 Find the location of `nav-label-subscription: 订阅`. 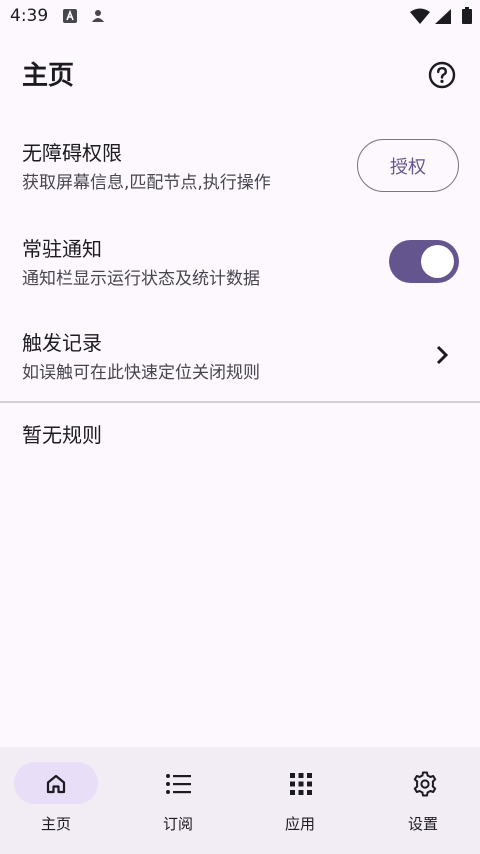

nav-label-subscription: 订阅 is located at coordinates (177, 824).